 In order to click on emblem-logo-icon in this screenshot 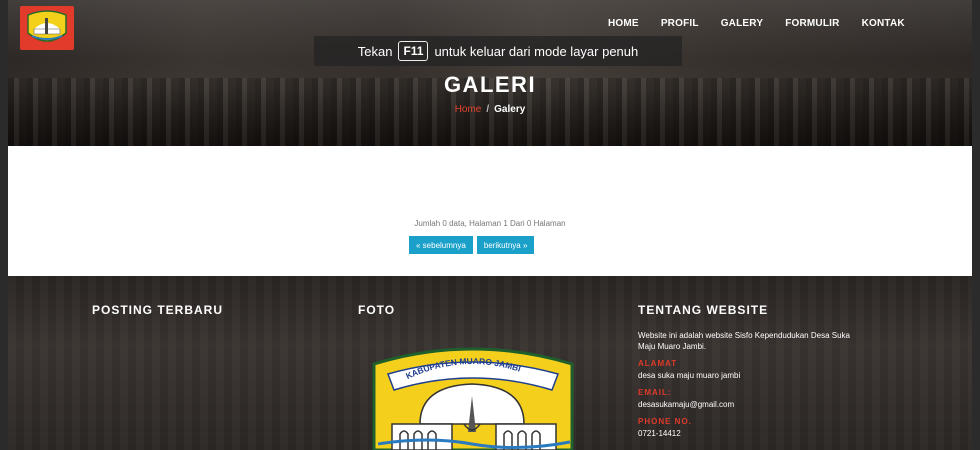, I will do `click(47, 26)`.